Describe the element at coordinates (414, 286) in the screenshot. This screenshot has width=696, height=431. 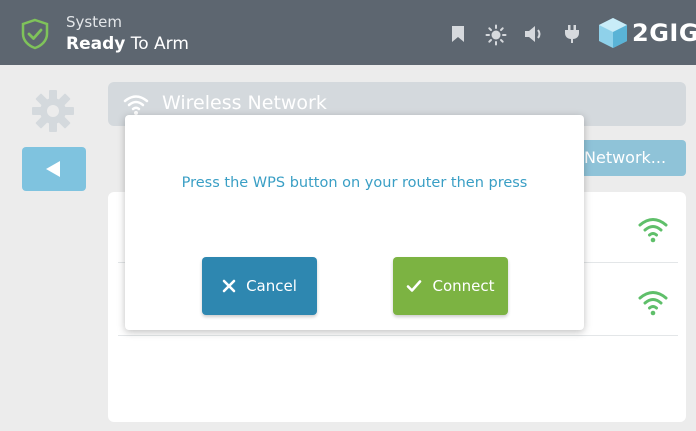
I see `checkmark-icon` at that location.